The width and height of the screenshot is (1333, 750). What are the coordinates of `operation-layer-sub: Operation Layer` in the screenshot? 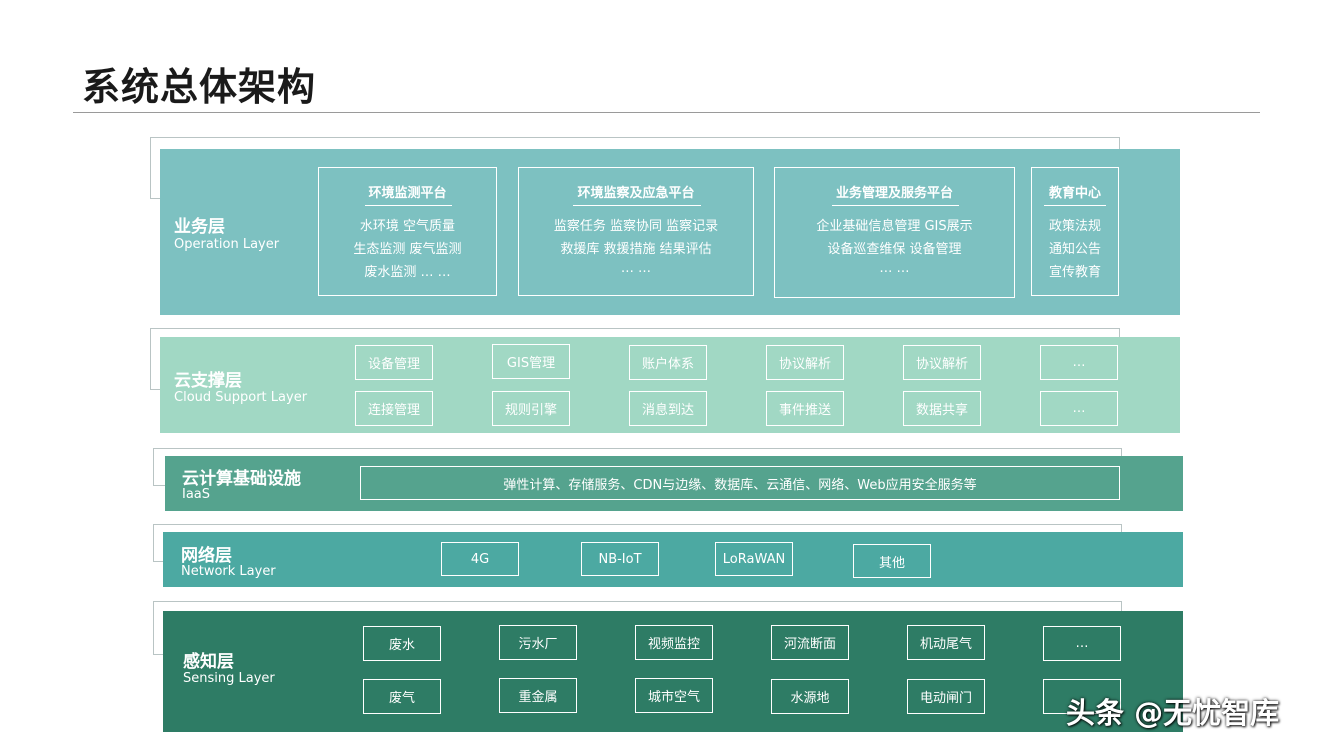 It's located at (227, 244).